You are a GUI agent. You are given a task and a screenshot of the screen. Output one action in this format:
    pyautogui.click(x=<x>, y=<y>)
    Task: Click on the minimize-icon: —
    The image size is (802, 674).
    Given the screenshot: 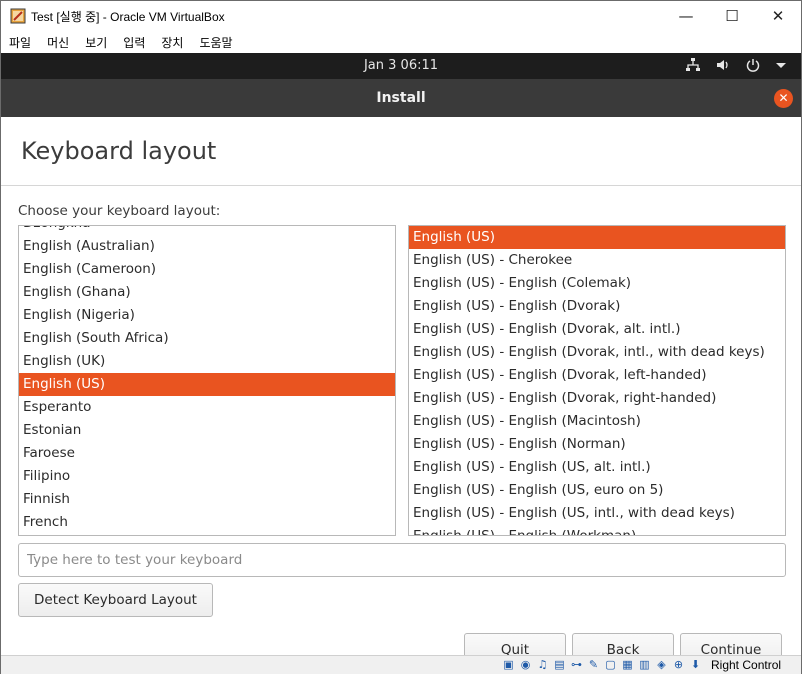 What is the action you would take?
    pyautogui.click(x=686, y=16)
    